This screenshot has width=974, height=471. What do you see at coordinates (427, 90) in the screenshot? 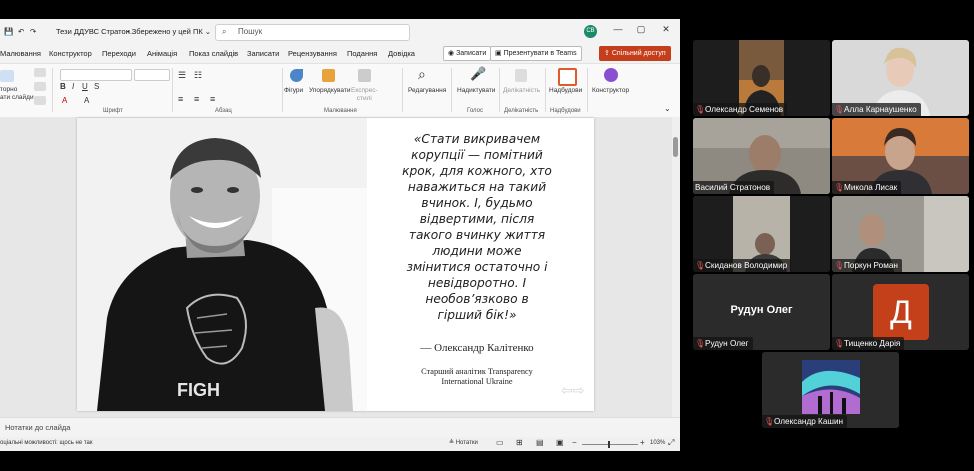
I see `editing-label: Редагування` at bounding box center [427, 90].